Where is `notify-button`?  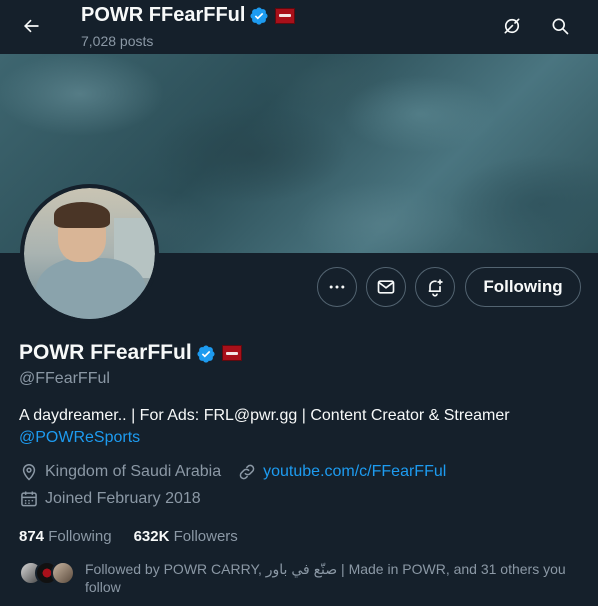
notify-button is located at coordinates (435, 287).